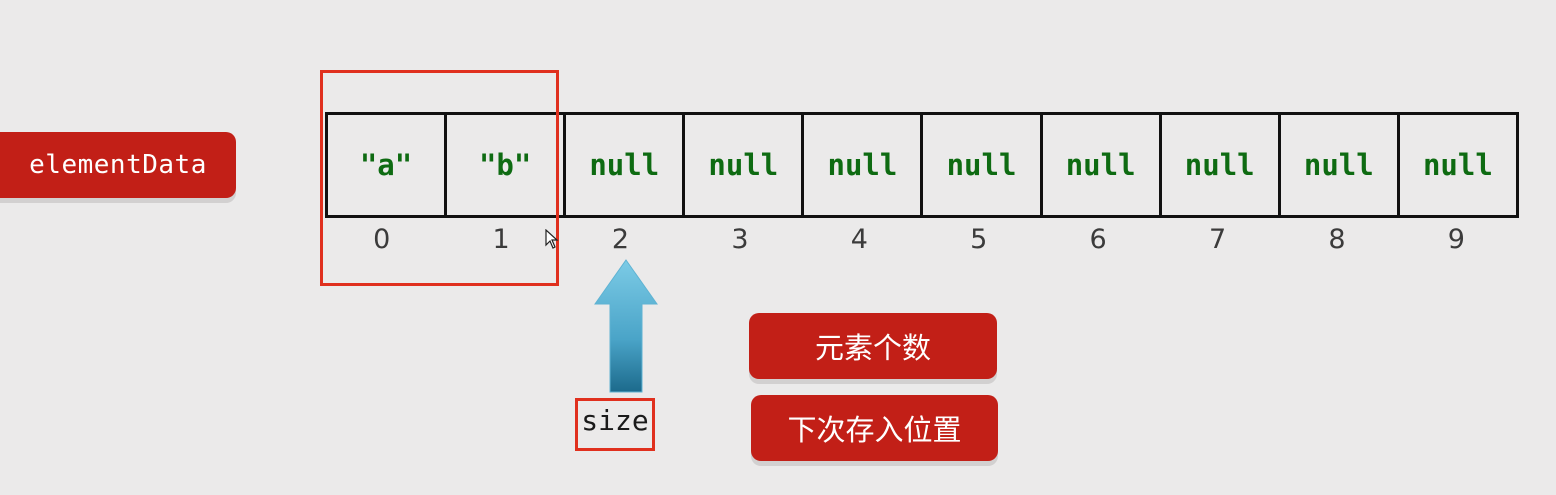 This screenshot has width=1556, height=495. I want to click on element-data-label: elementData, so click(118, 165).